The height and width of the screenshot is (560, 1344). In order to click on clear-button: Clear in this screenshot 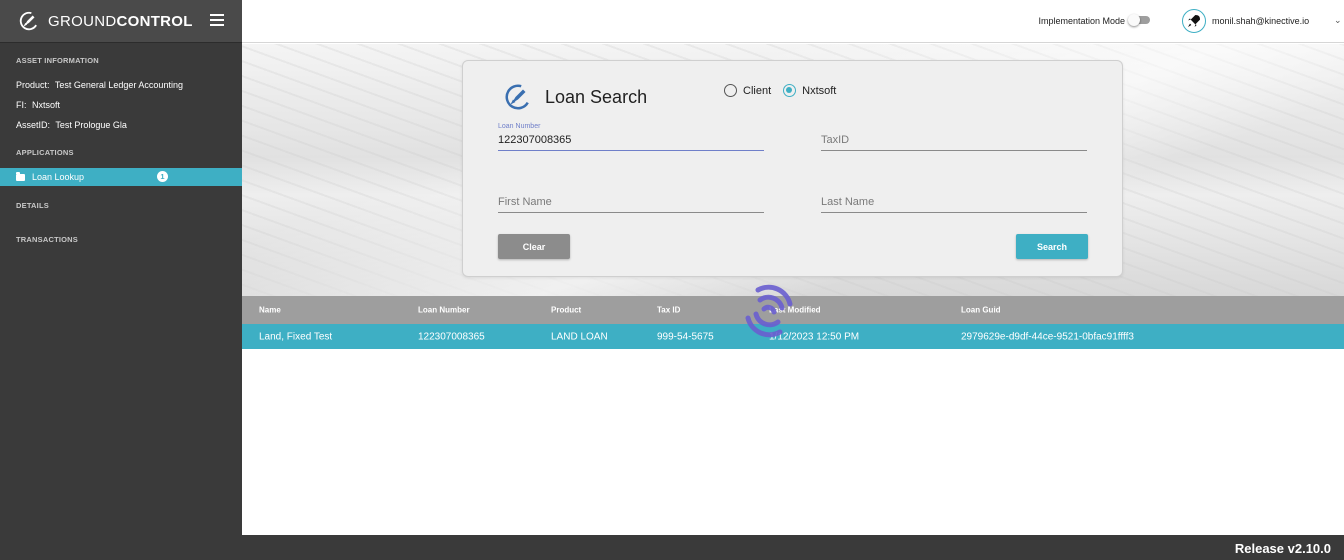, I will do `click(534, 246)`.